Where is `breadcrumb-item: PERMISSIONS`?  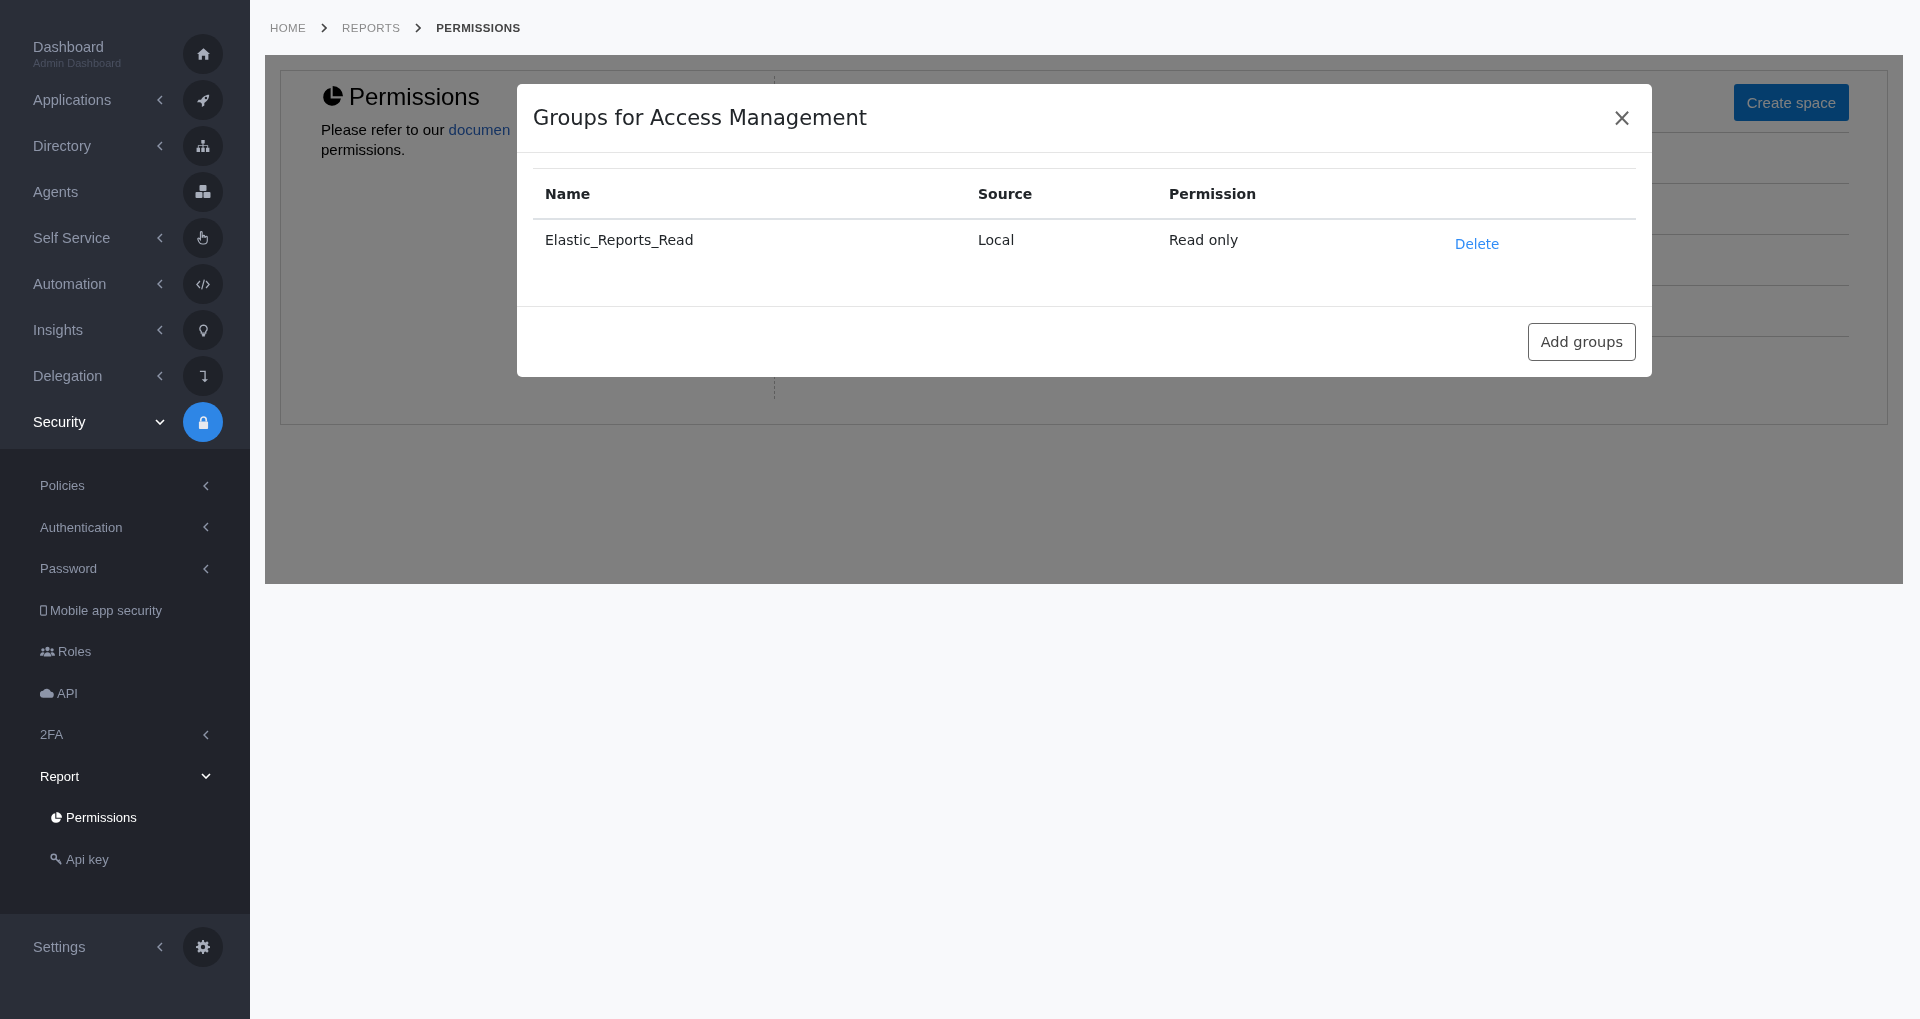
breadcrumb-item: PERMISSIONS is located at coordinates (478, 27).